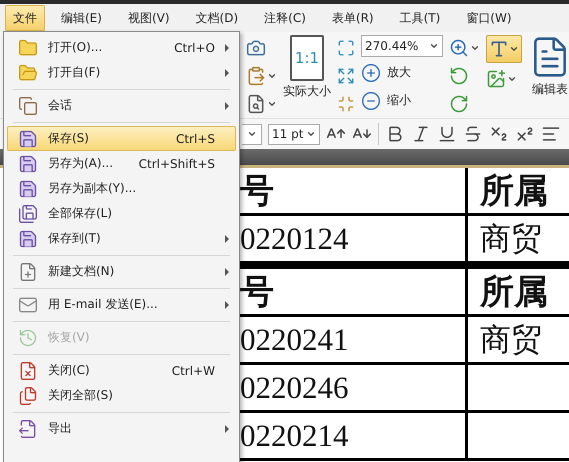 The height and width of the screenshot is (462, 569). What do you see at coordinates (121, 428) in the screenshot?
I see `menu-item: 导出` at bounding box center [121, 428].